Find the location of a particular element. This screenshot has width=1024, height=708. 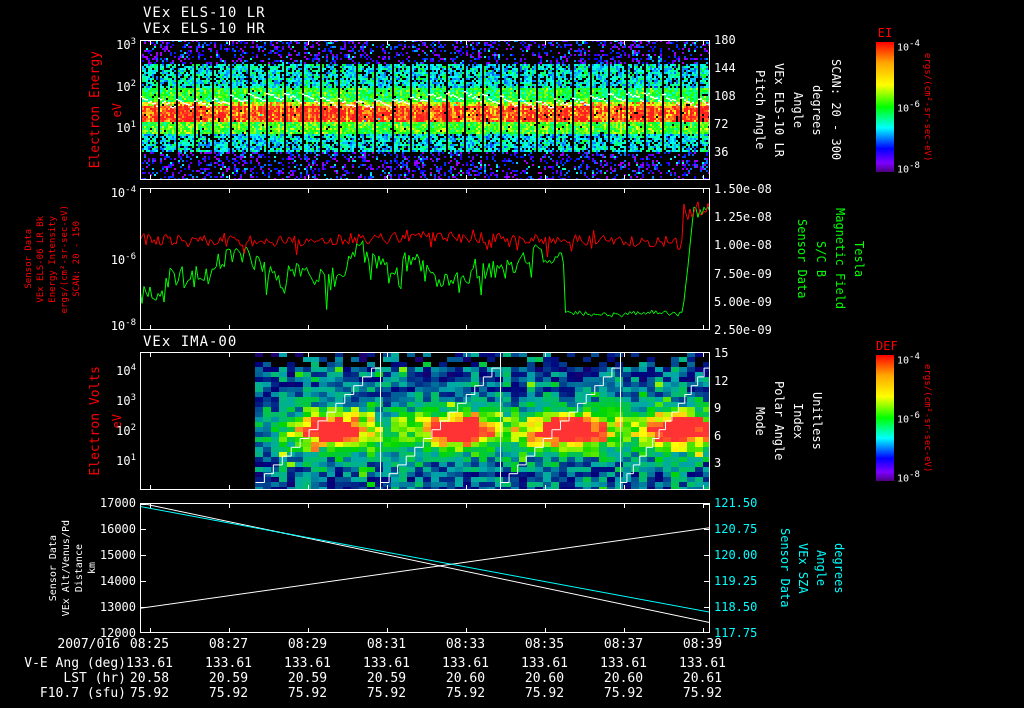

axis-tick-label: 108 is located at coordinates (725, 96).